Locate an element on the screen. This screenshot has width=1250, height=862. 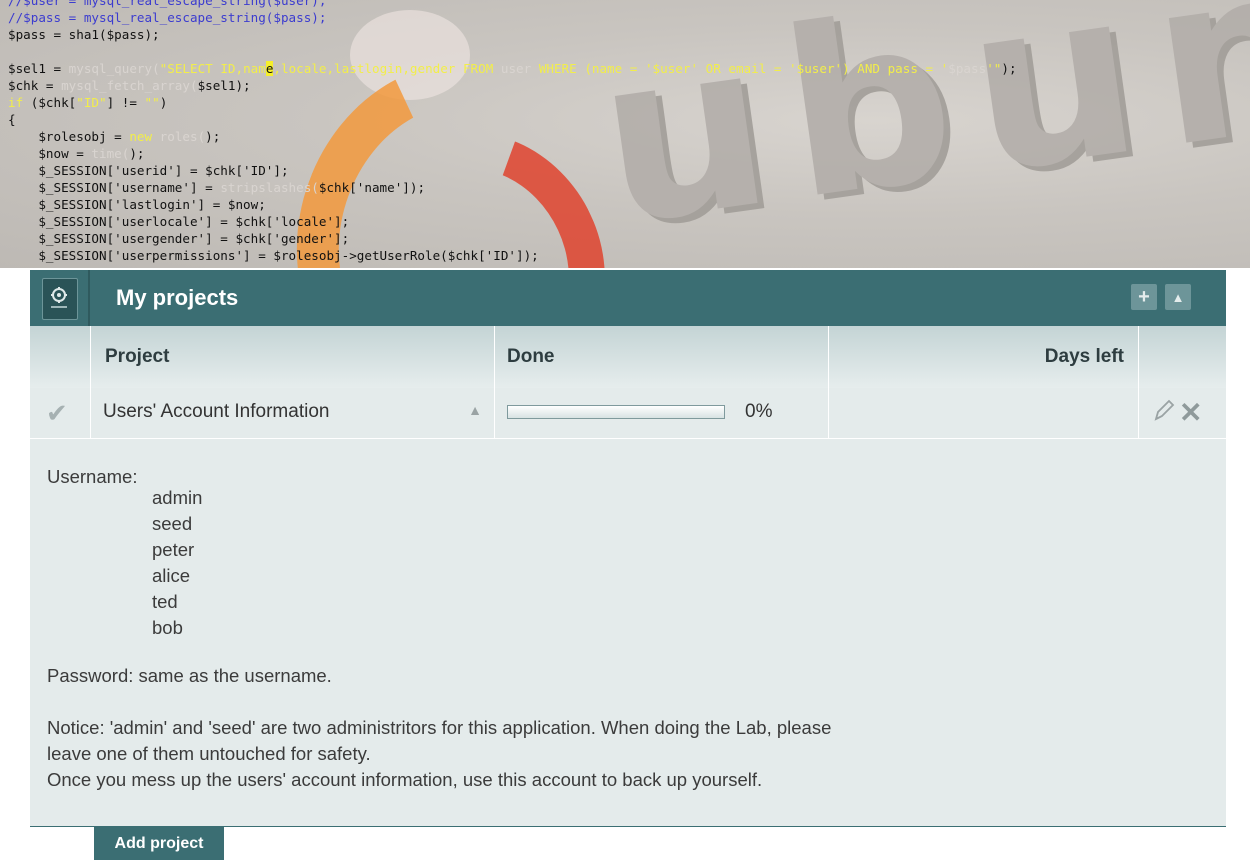
column-done: Done is located at coordinates (661, 357).